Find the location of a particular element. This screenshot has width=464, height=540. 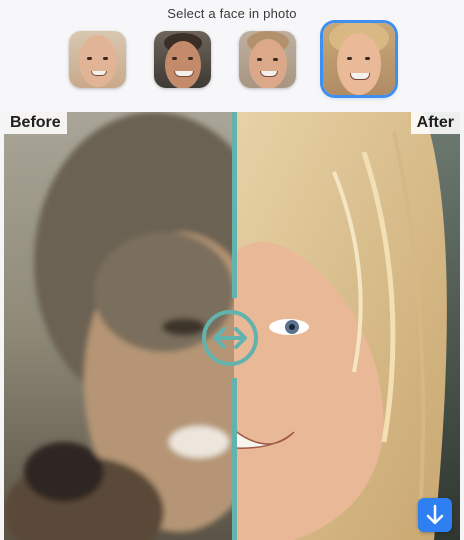

face-selector-title: Select a face in photo is located at coordinates (232, 13).